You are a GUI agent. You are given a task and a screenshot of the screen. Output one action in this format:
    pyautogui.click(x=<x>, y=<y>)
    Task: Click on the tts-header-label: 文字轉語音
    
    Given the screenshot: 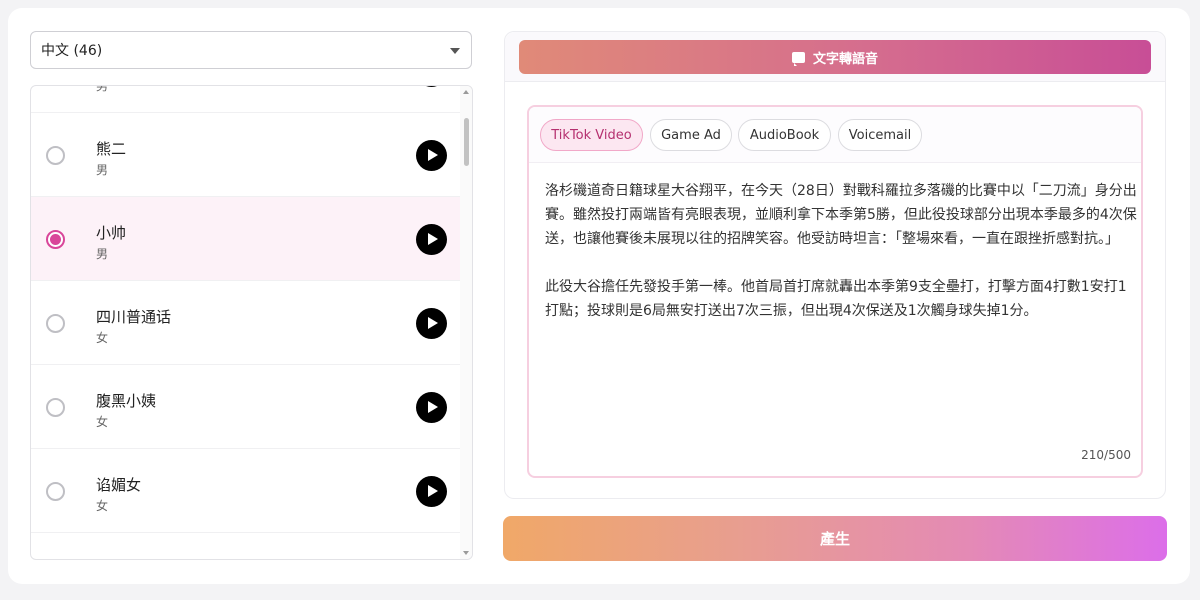 What is the action you would take?
    pyautogui.click(x=845, y=59)
    